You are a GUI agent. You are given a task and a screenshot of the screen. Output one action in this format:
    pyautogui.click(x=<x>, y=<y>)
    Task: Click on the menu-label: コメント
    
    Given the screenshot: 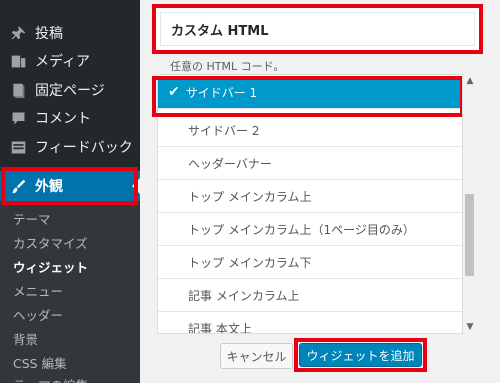 What is the action you would take?
    pyautogui.click(x=63, y=119)
    